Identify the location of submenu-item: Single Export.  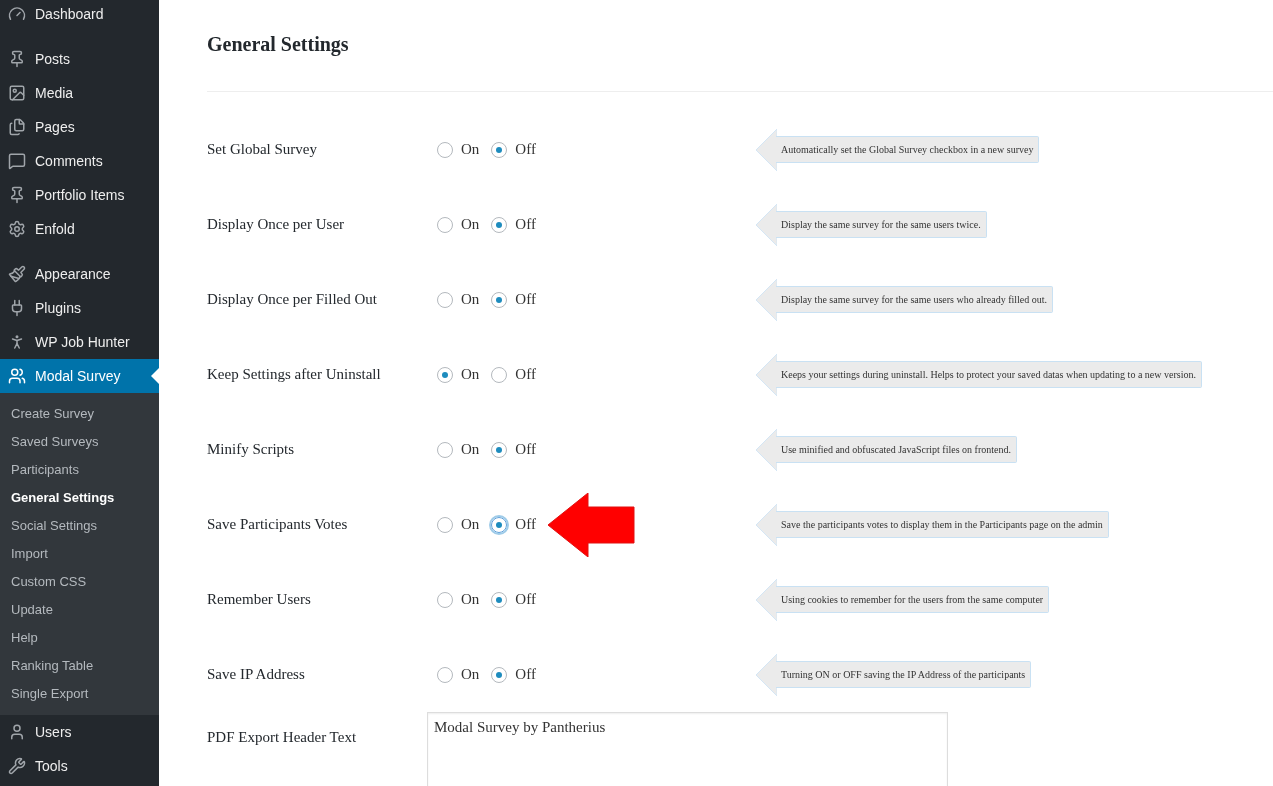
(79, 694).